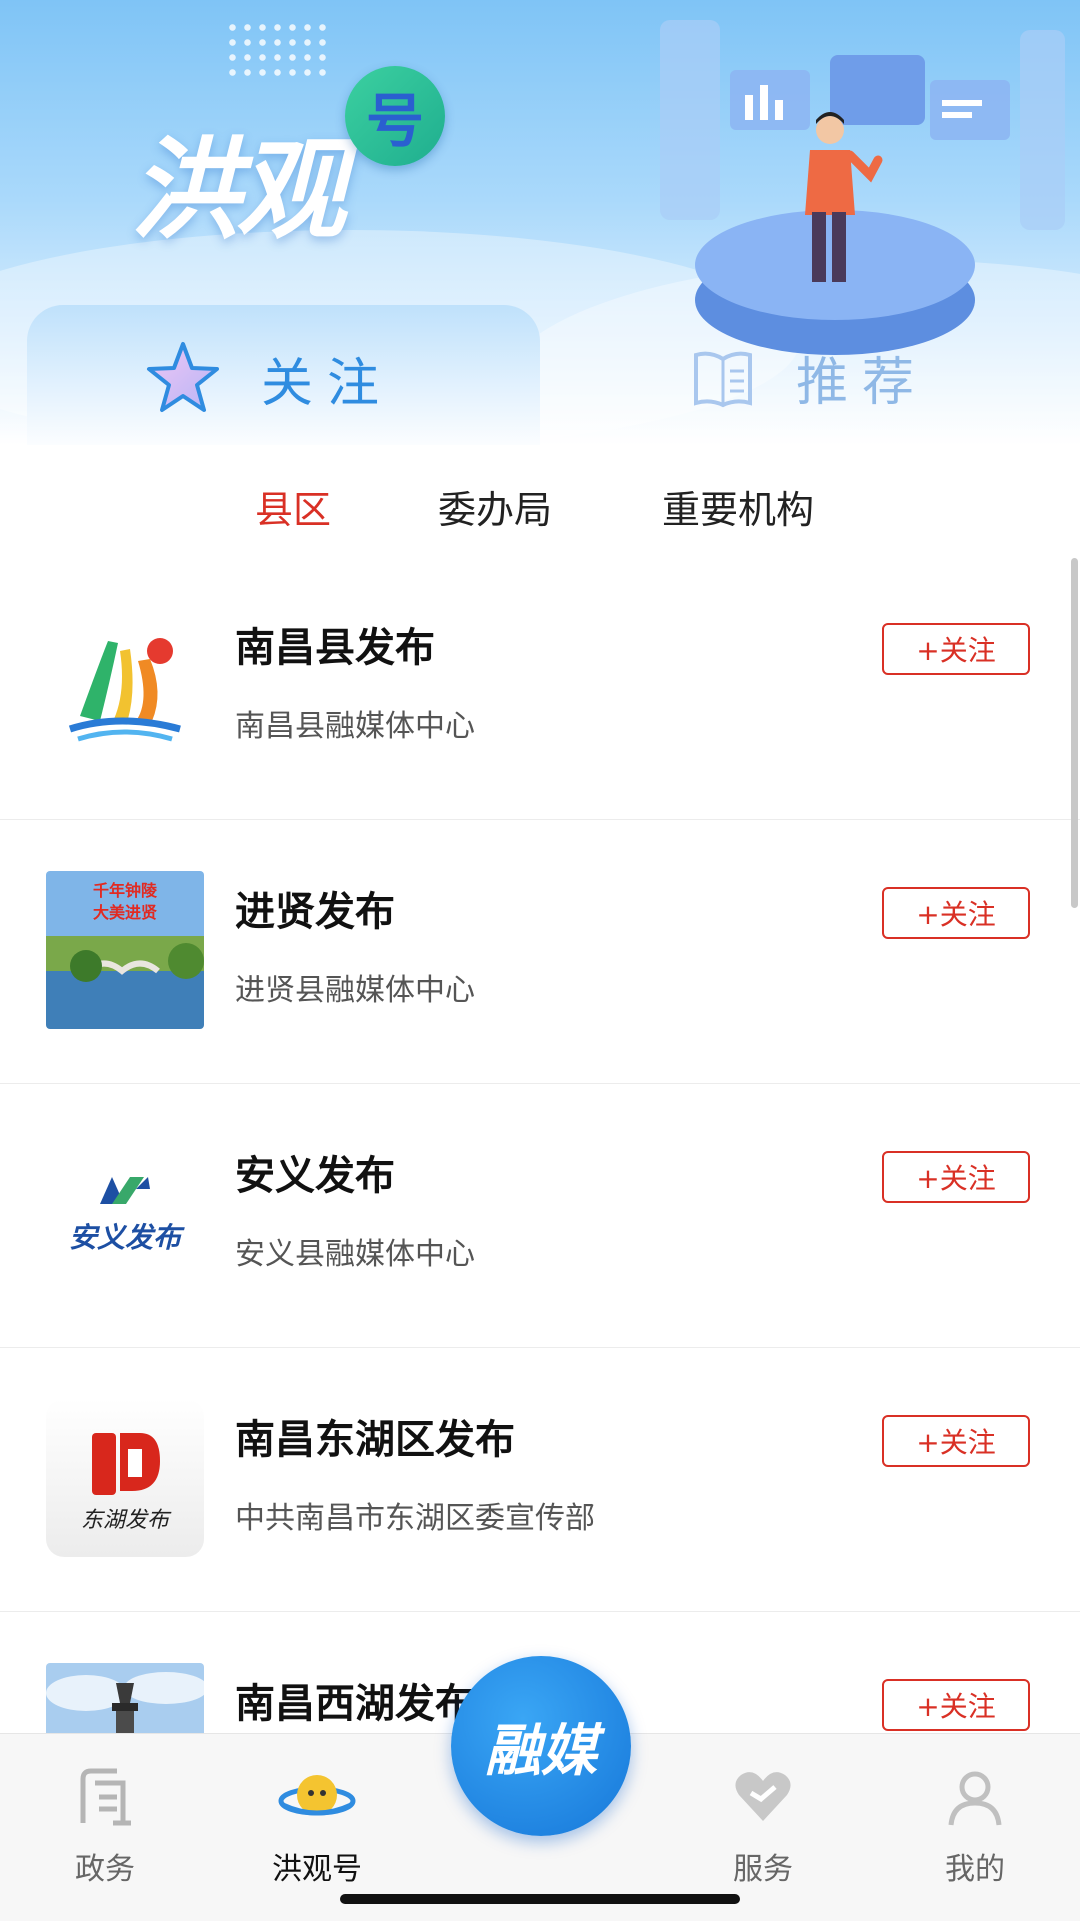 This screenshot has width=1080, height=1921. Describe the element at coordinates (317, 1795) in the screenshot. I see `planet-icon` at that location.